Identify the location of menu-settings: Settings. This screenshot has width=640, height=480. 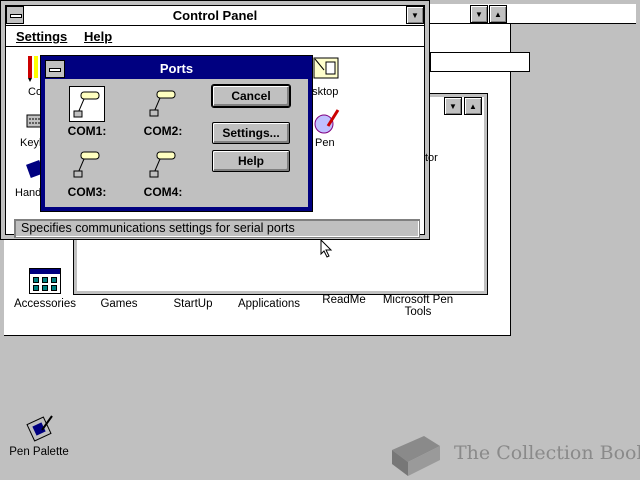
(41, 36).